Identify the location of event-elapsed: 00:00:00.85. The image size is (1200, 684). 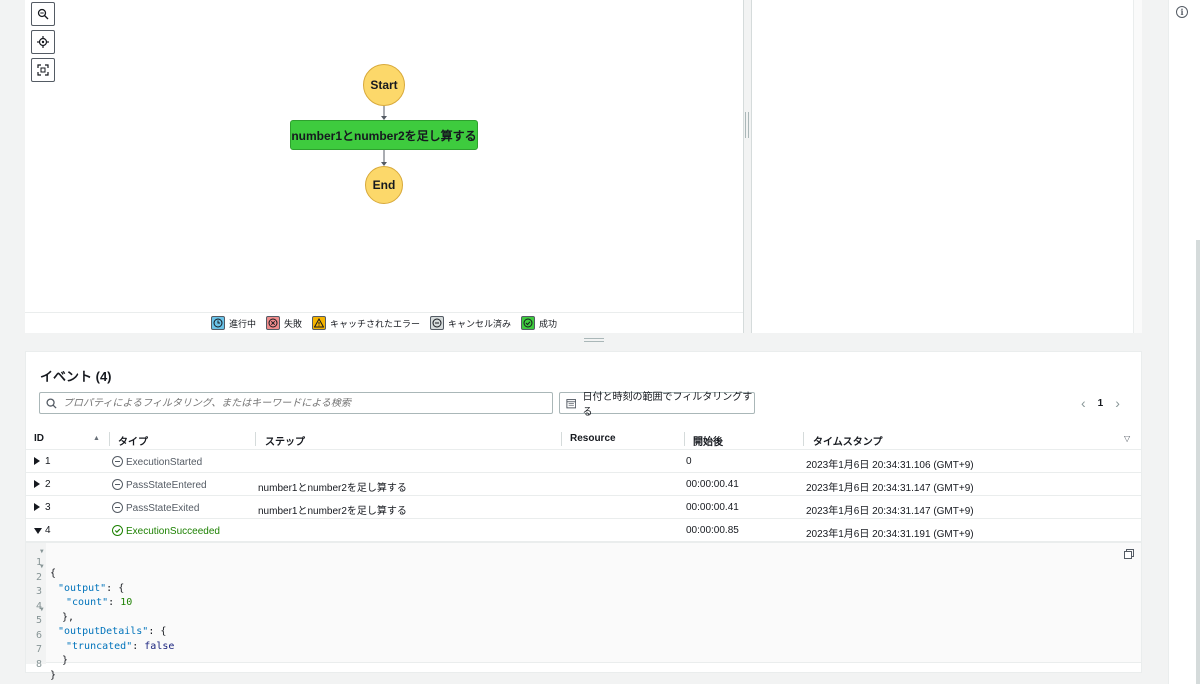
(712, 530).